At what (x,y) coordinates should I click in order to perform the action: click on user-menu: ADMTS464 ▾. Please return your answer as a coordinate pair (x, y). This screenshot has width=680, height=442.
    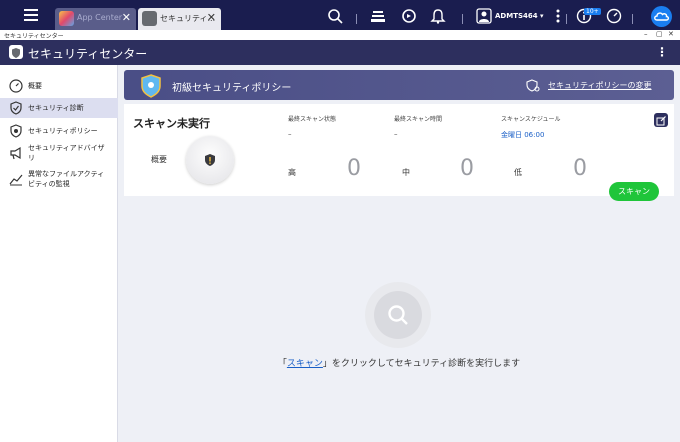
    Looking at the image, I should click on (519, 16).